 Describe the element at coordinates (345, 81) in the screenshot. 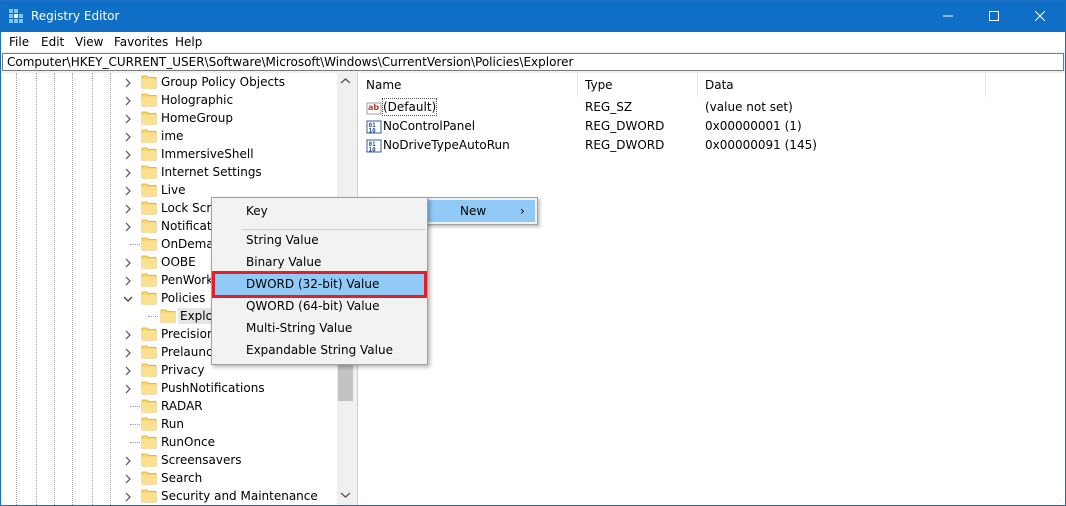

I see `scroll-up-icon` at that location.